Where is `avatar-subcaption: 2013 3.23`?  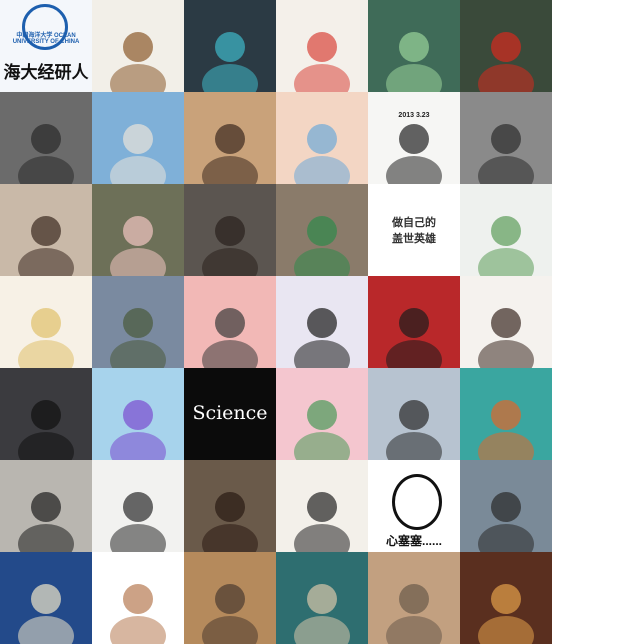 avatar-subcaption: 2013 3.23 is located at coordinates (414, 115).